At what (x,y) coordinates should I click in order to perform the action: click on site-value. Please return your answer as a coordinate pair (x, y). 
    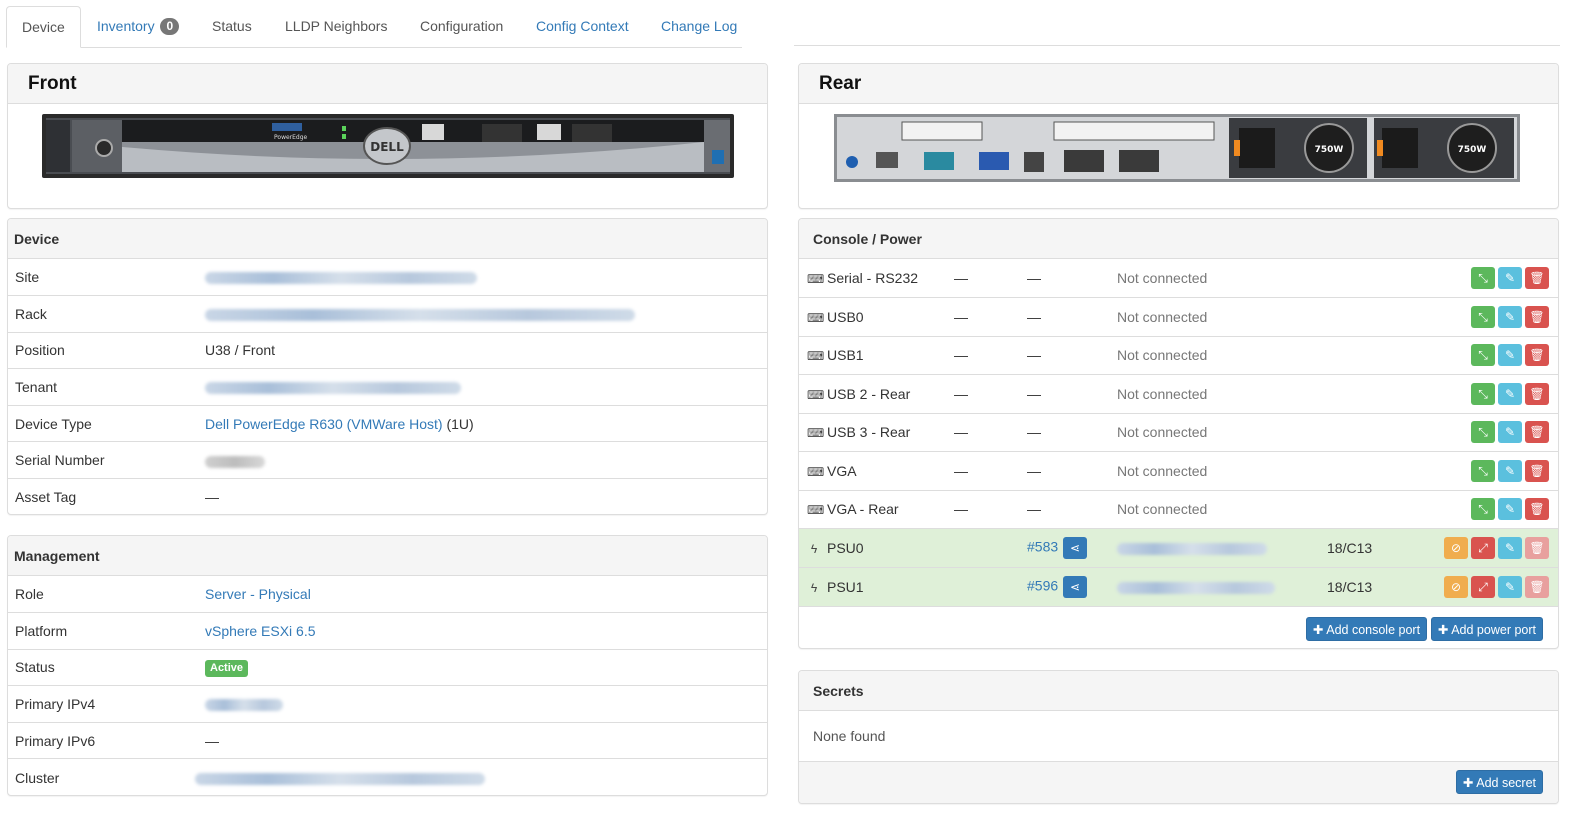
    Looking at the image, I should click on (482, 277).